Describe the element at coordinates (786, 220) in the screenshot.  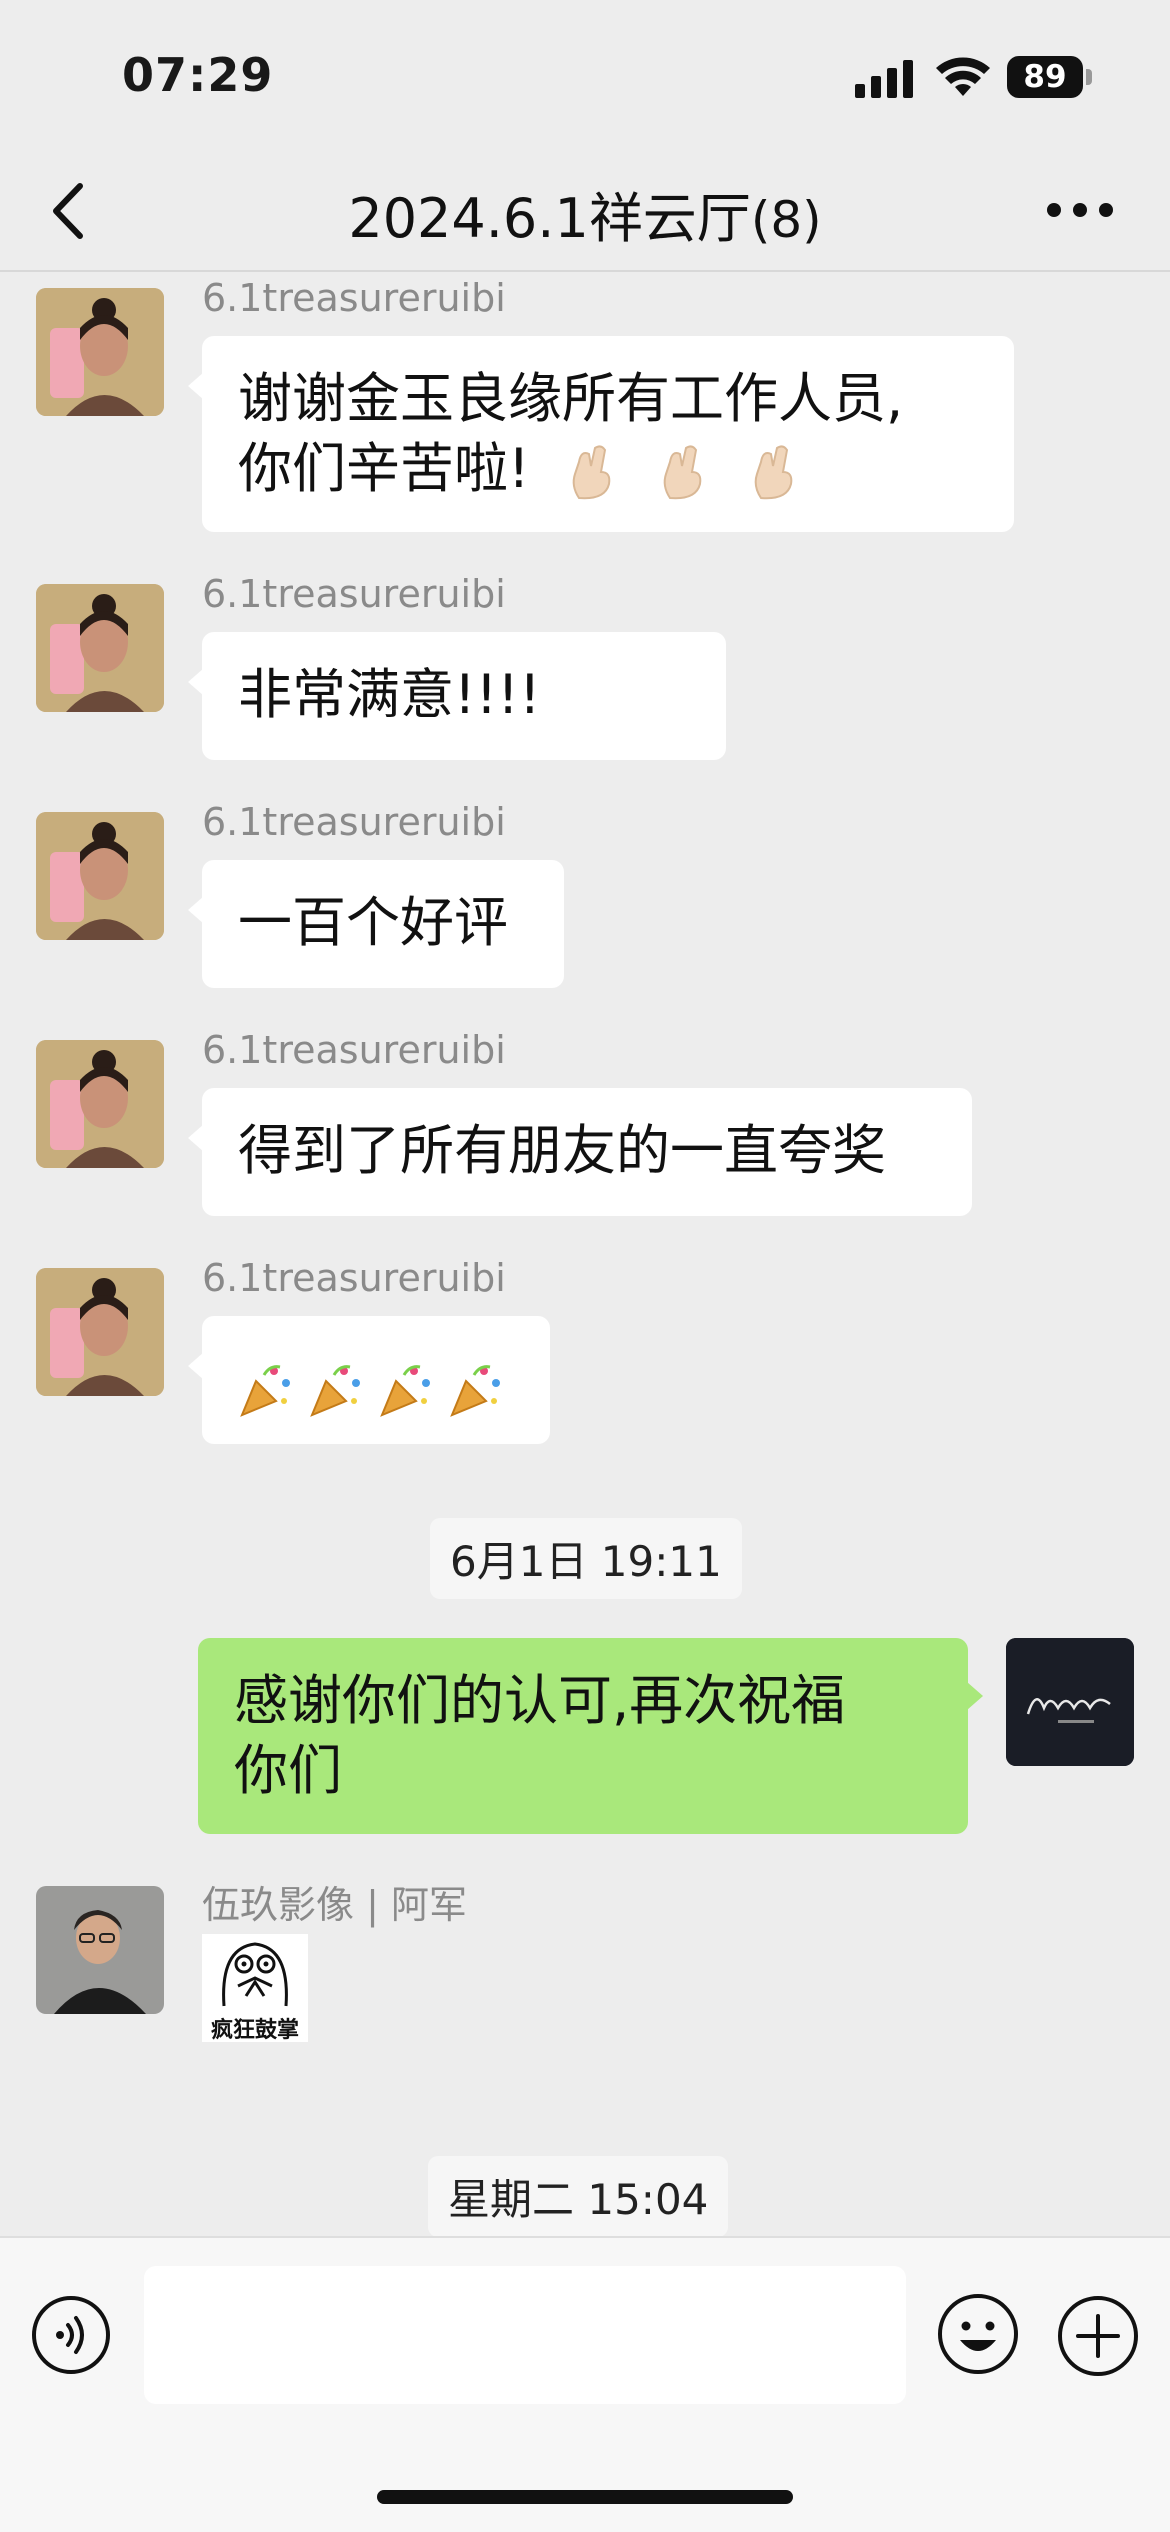
I see `member-count: (8)` at that location.